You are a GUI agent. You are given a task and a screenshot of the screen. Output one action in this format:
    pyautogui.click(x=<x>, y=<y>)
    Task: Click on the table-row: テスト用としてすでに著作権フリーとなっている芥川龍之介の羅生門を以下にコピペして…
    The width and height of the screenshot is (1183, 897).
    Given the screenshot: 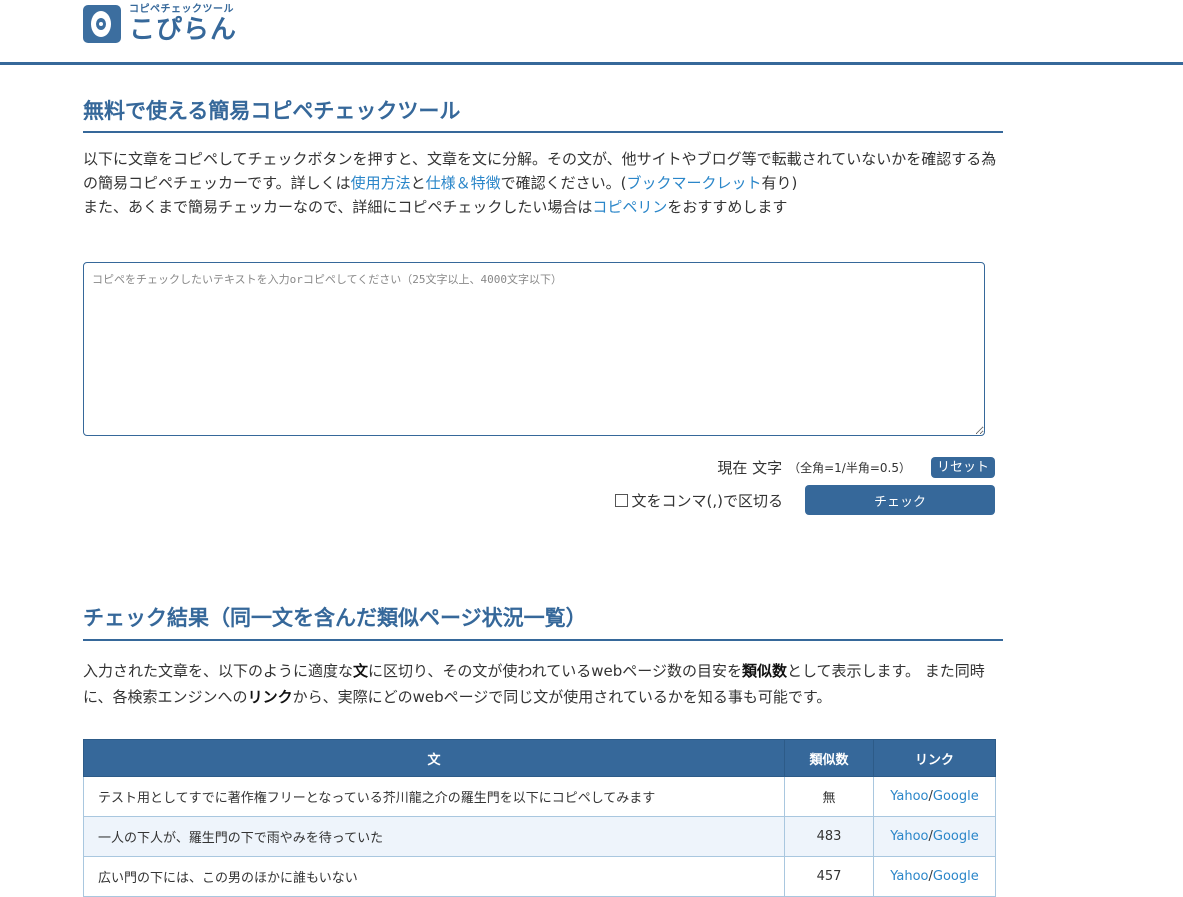 What is the action you would take?
    pyautogui.click(x=539, y=796)
    